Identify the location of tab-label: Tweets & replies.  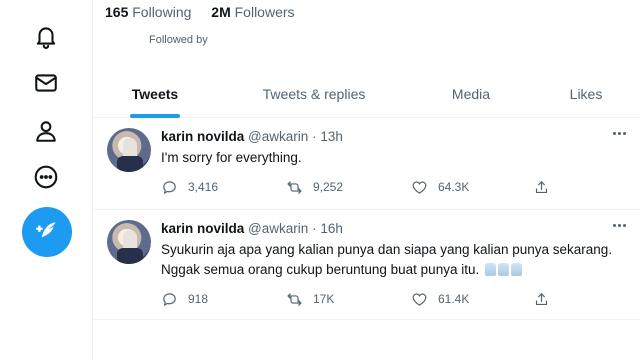
(314, 94).